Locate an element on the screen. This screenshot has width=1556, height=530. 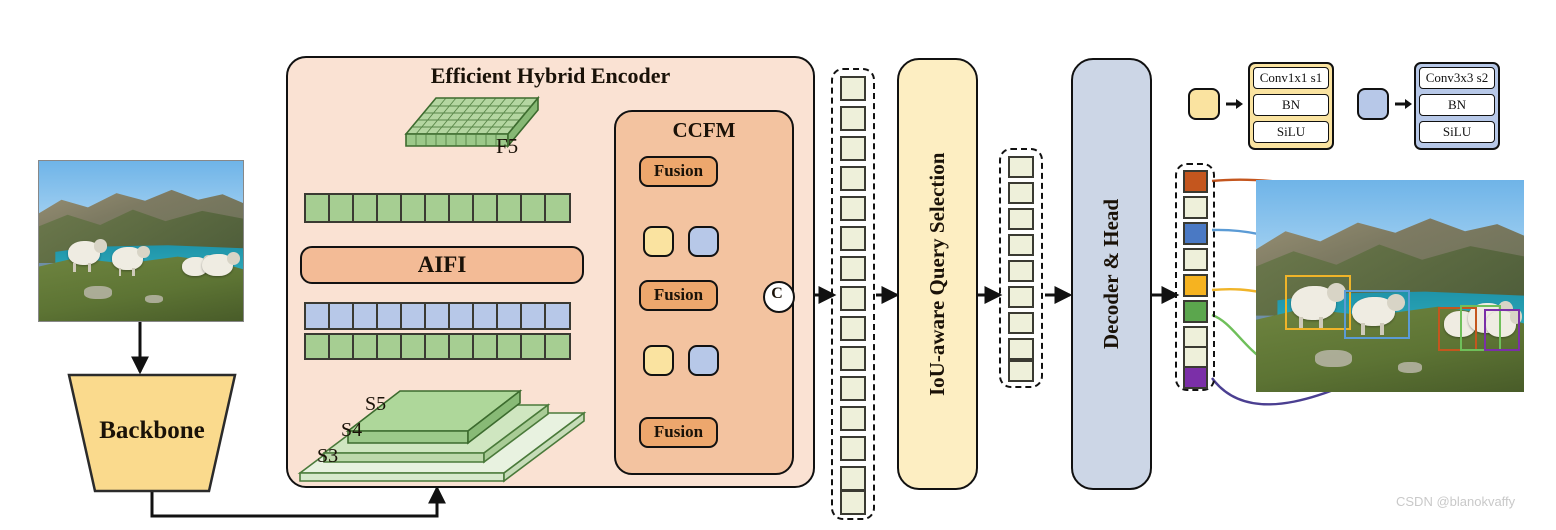
legend-row-label: Conv3x3 s2 is located at coordinates (1457, 77).